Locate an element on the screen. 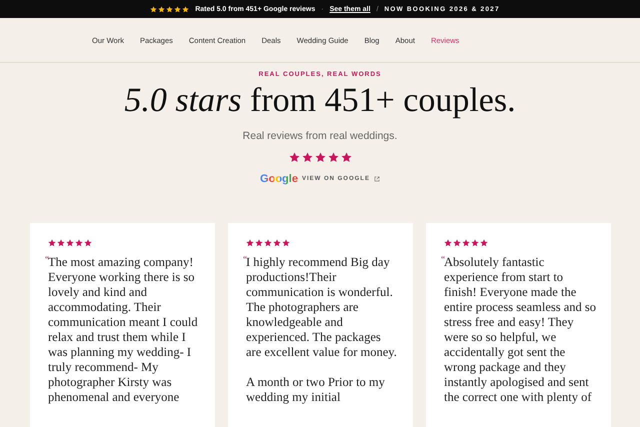  external-link-icon is located at coordinates (377, 179).